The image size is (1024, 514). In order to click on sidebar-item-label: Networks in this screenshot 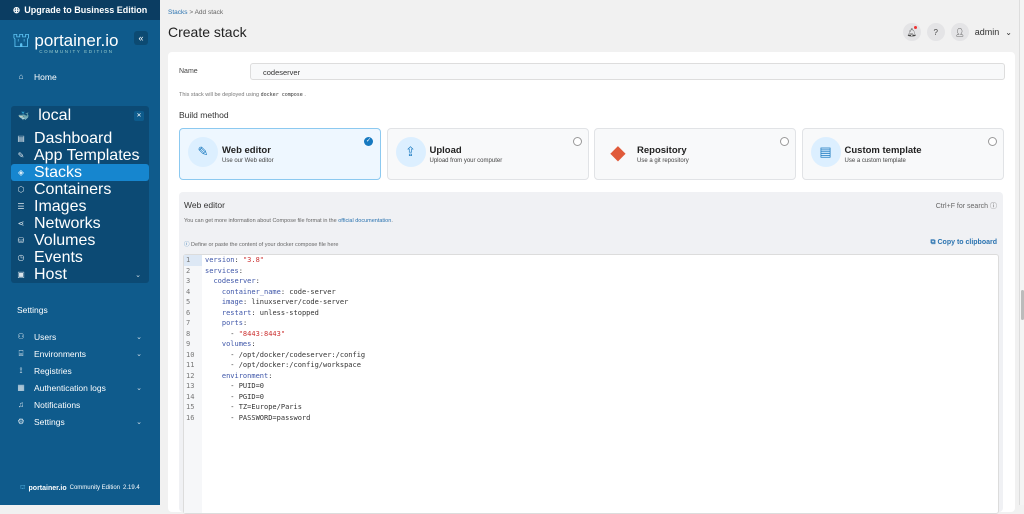, I will do `click(67, 223)`.